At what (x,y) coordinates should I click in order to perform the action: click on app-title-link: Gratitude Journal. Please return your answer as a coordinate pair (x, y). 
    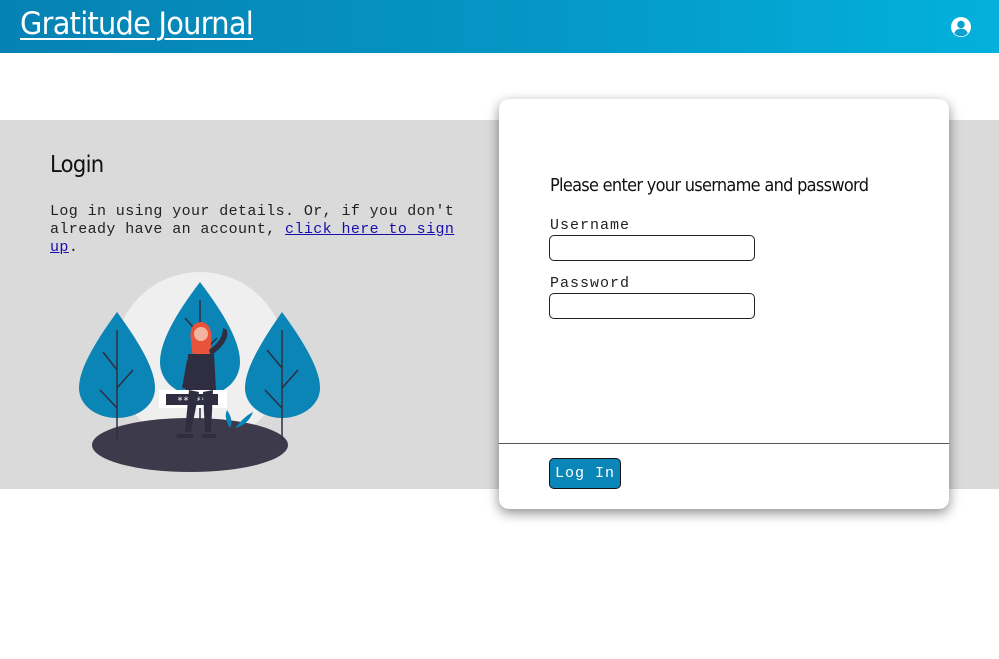
    Looking at the image, I should click on (137, 24).